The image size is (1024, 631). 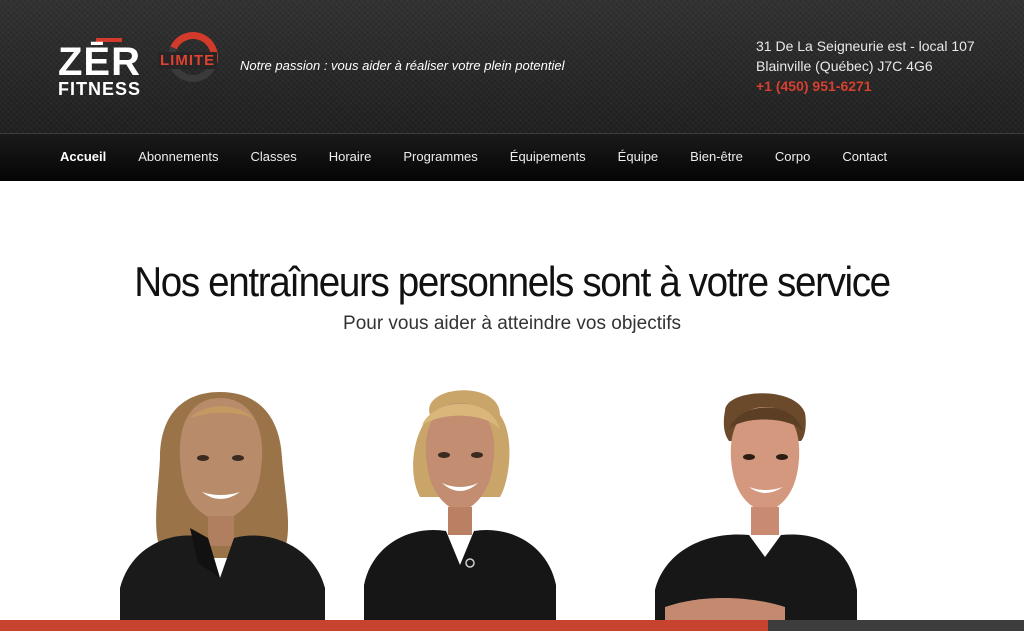 I want to click on logo-limite-text: LIMITE, so click(x=188, y=60).